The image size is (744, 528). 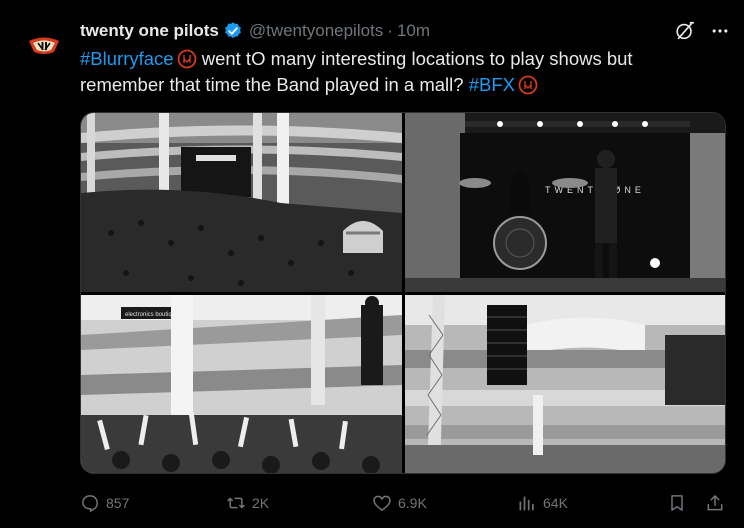 What do you see at coordinates (555, 503) in the screenshot?
I see `view-count: 64K` at bounding box center [555, 503].